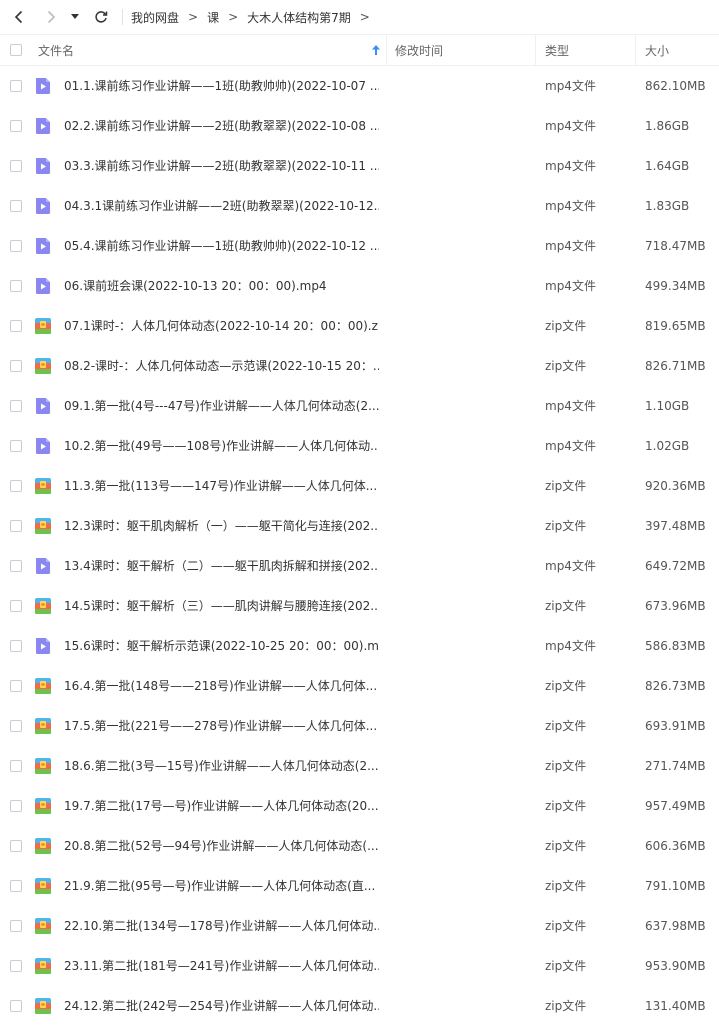 This screenshot has width=719, height=1031. Describe the element at coordinates (465, 50) in the screenshot. I see `column-header-modified: 修改时间` at that location.